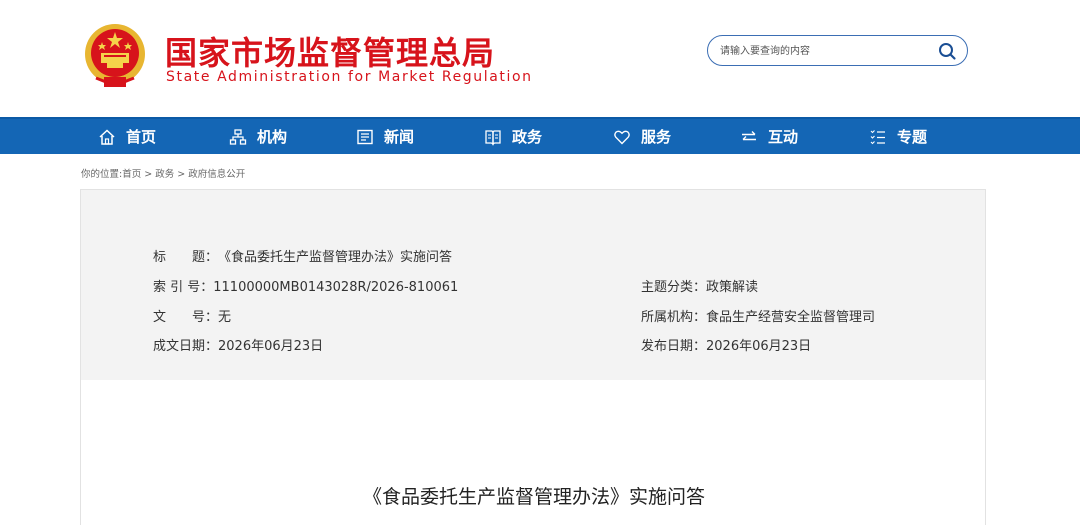 The image size is (1080, 525). What do you see at coordinates (131, 174) in the screenshot?
I see `breadcrumb-item-home: 首页` at bounding box center [131, 174].